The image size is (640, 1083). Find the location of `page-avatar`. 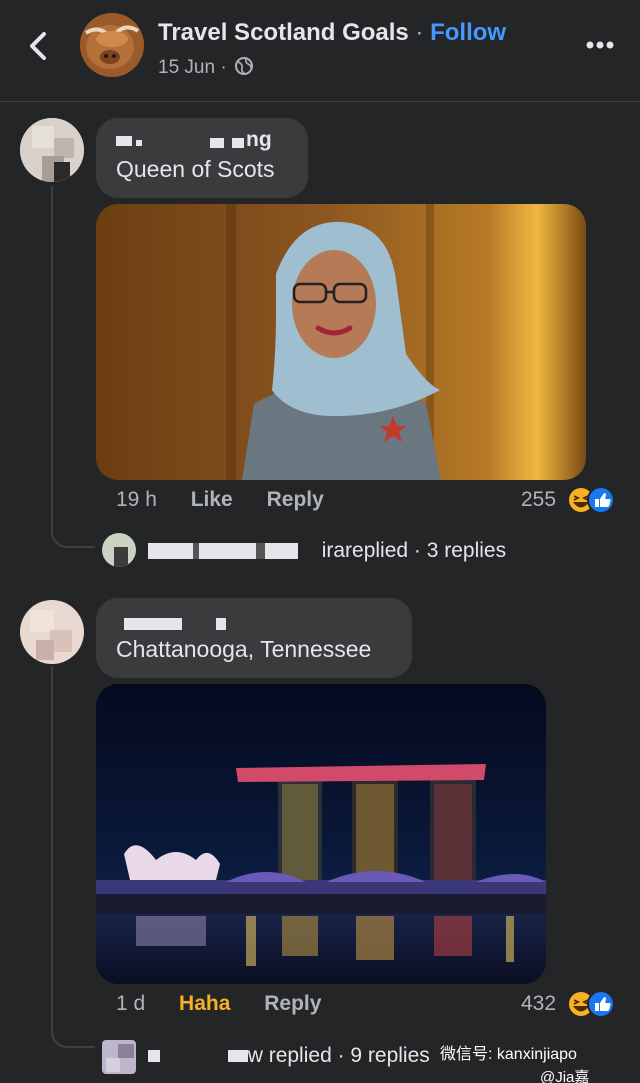

page-avatar is located at coordinates (112, 45).